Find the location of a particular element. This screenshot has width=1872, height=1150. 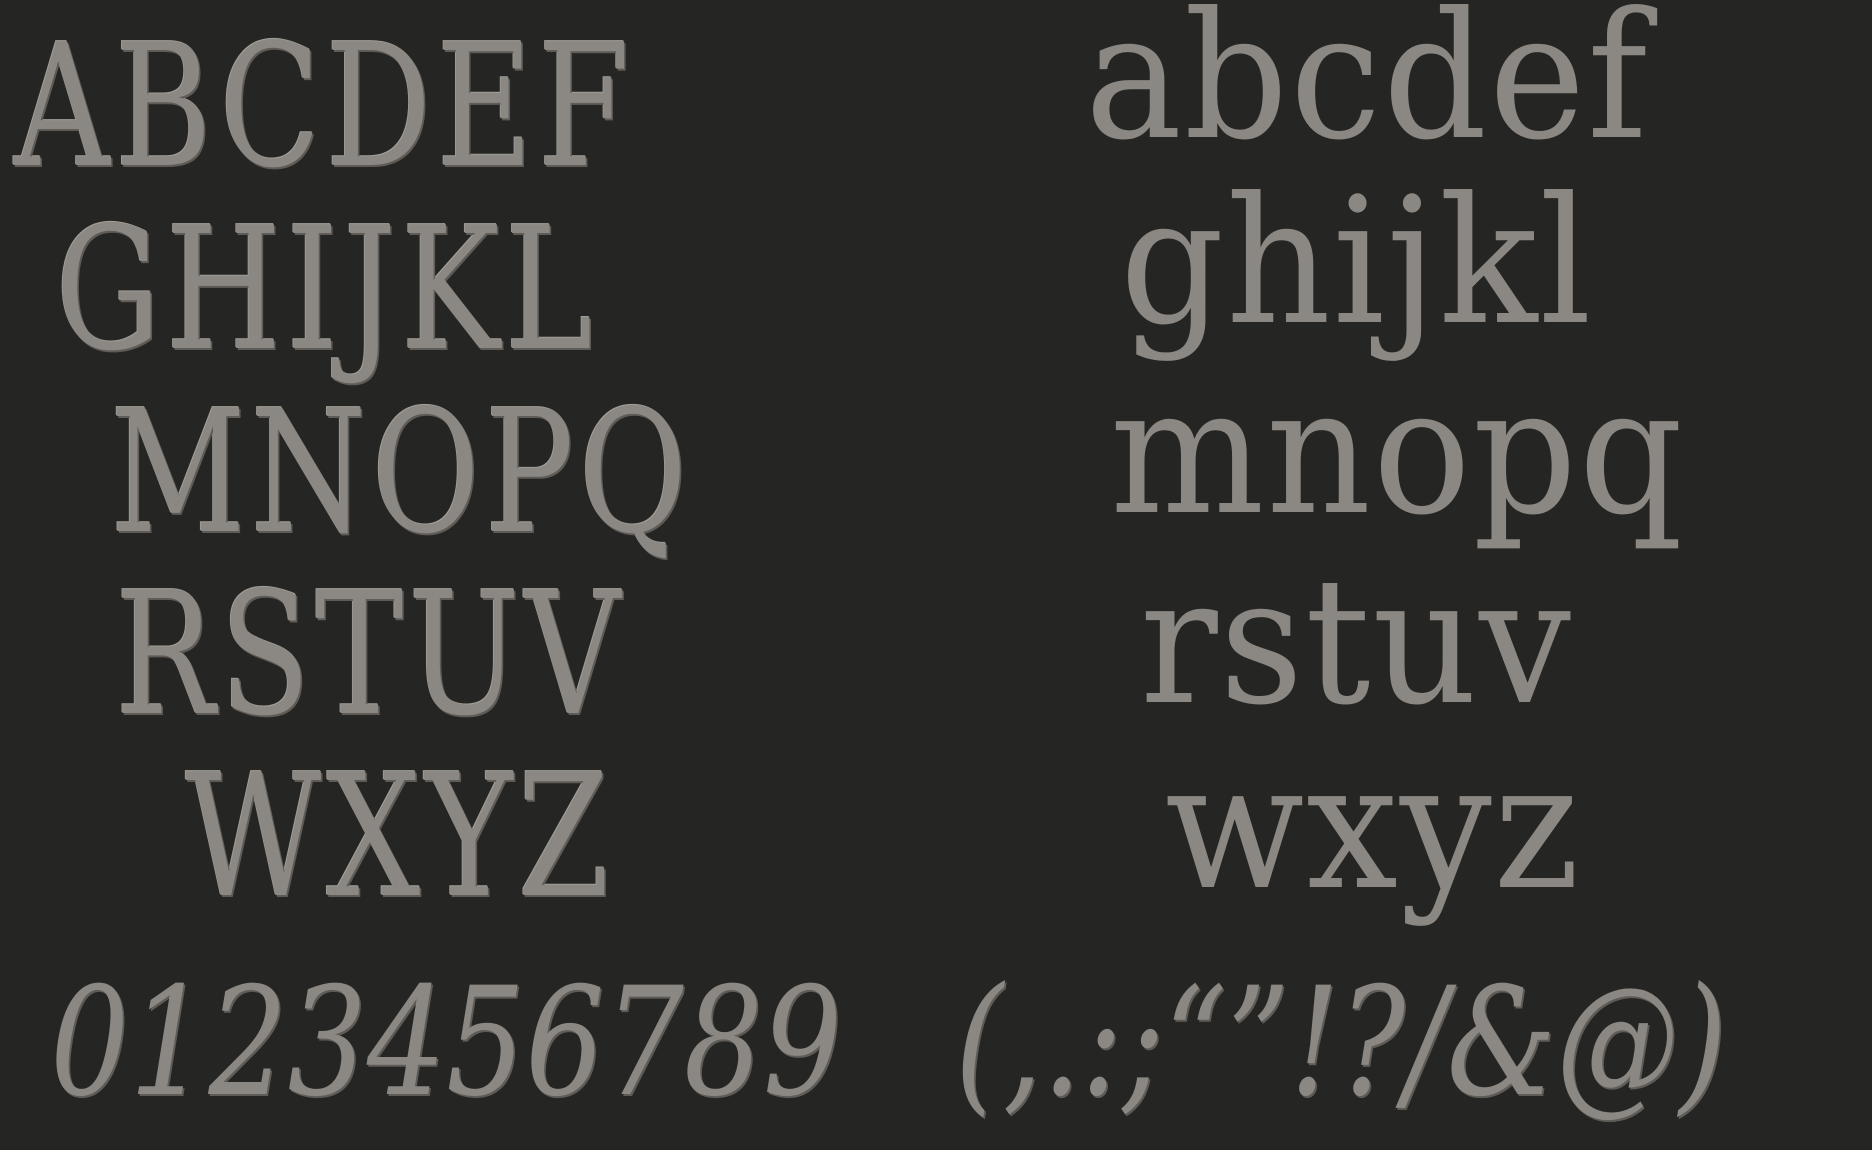

glyph-row-text: ABCDEF is located at coordinates (324, 107).